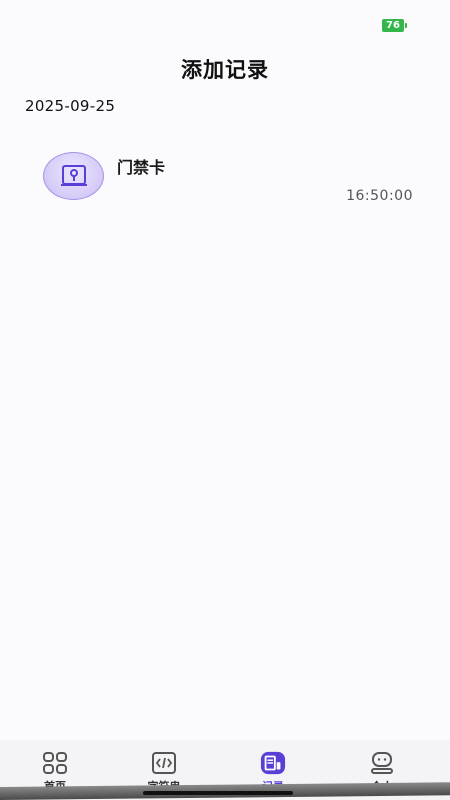 This screenshot has width=450, height=800. Describe the element at coordinates (382, 763) in the screenshot. I see `profile-icon` at that location.